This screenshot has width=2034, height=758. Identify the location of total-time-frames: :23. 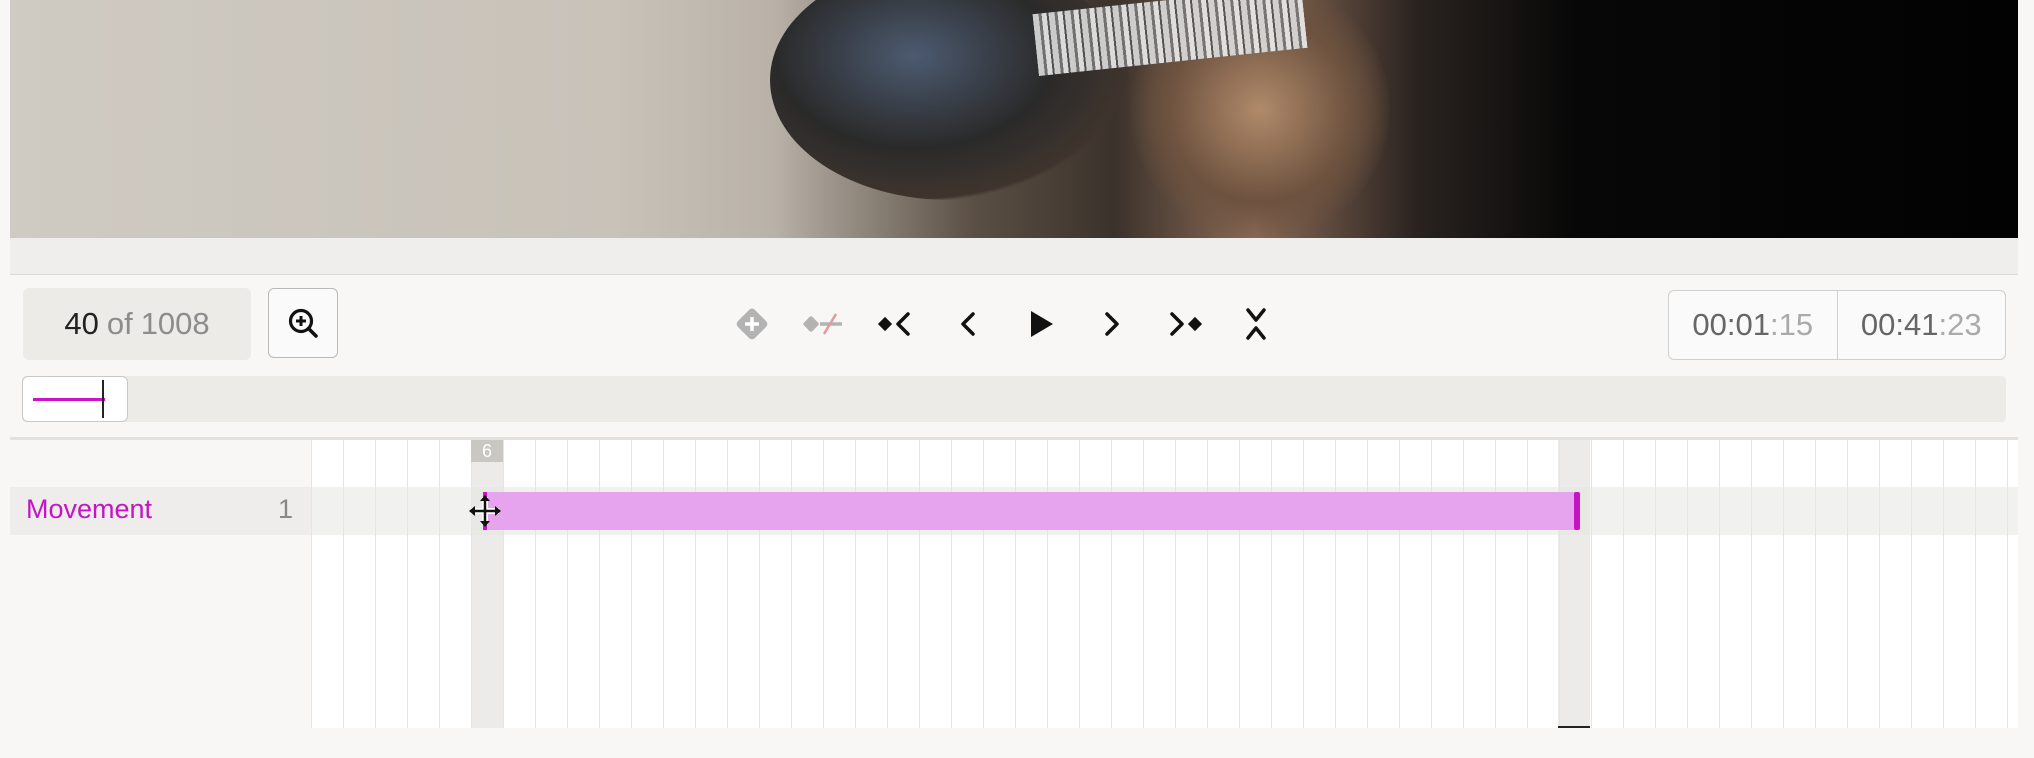
(1960, 324).